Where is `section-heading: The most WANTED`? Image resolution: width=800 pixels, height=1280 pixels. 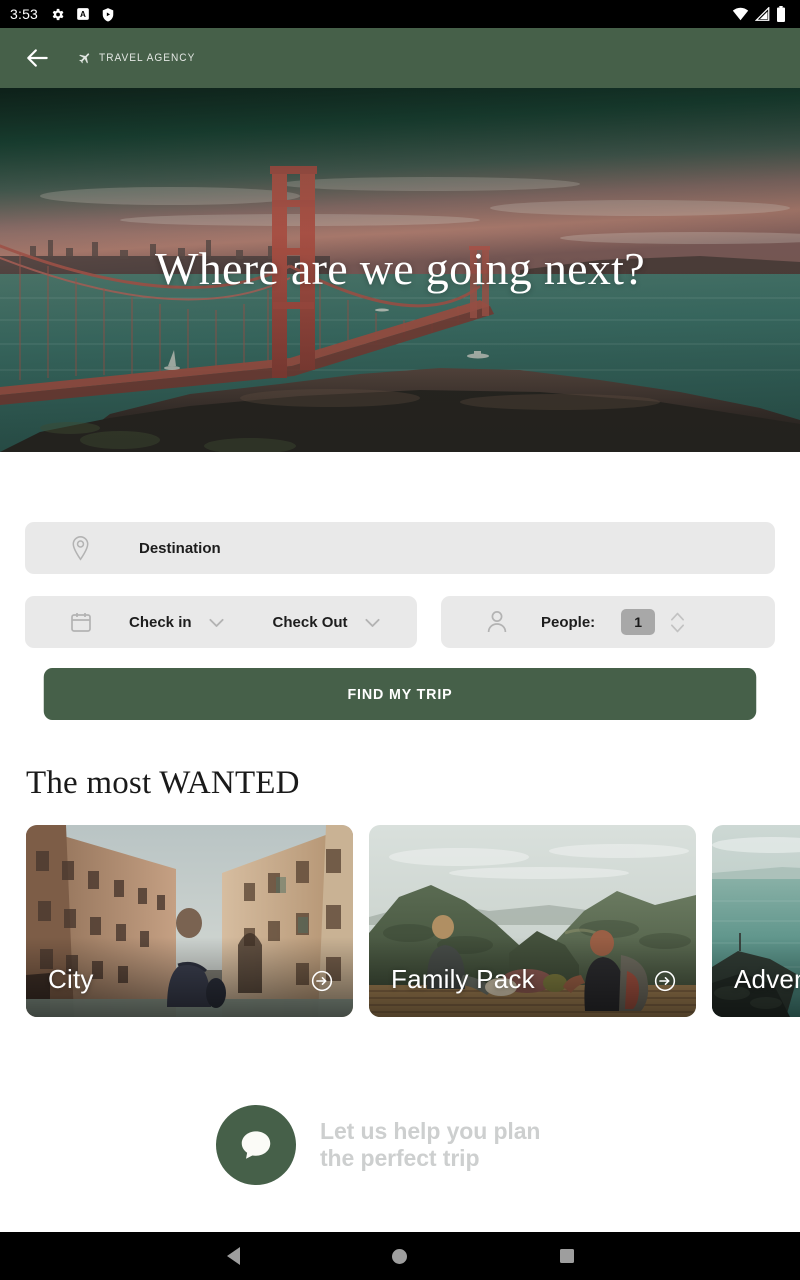
section-heading: The most WANTED is located at coordinates (163, 783).